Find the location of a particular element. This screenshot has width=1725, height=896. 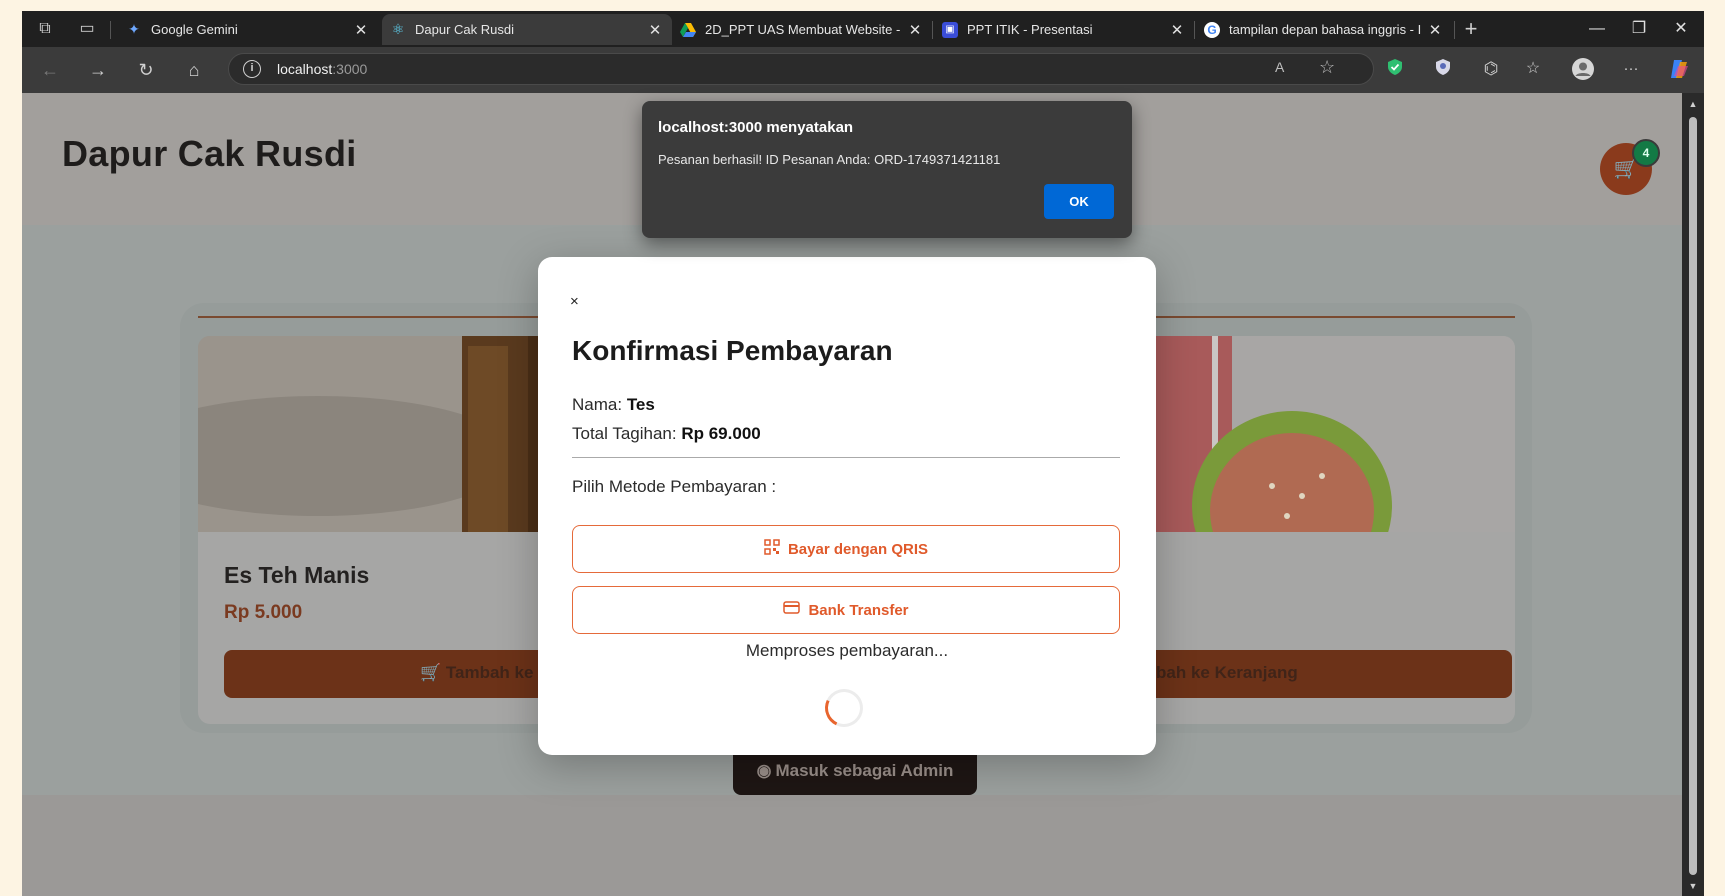

total-label: Total Tagihan: is located at coordinates (624, 433).